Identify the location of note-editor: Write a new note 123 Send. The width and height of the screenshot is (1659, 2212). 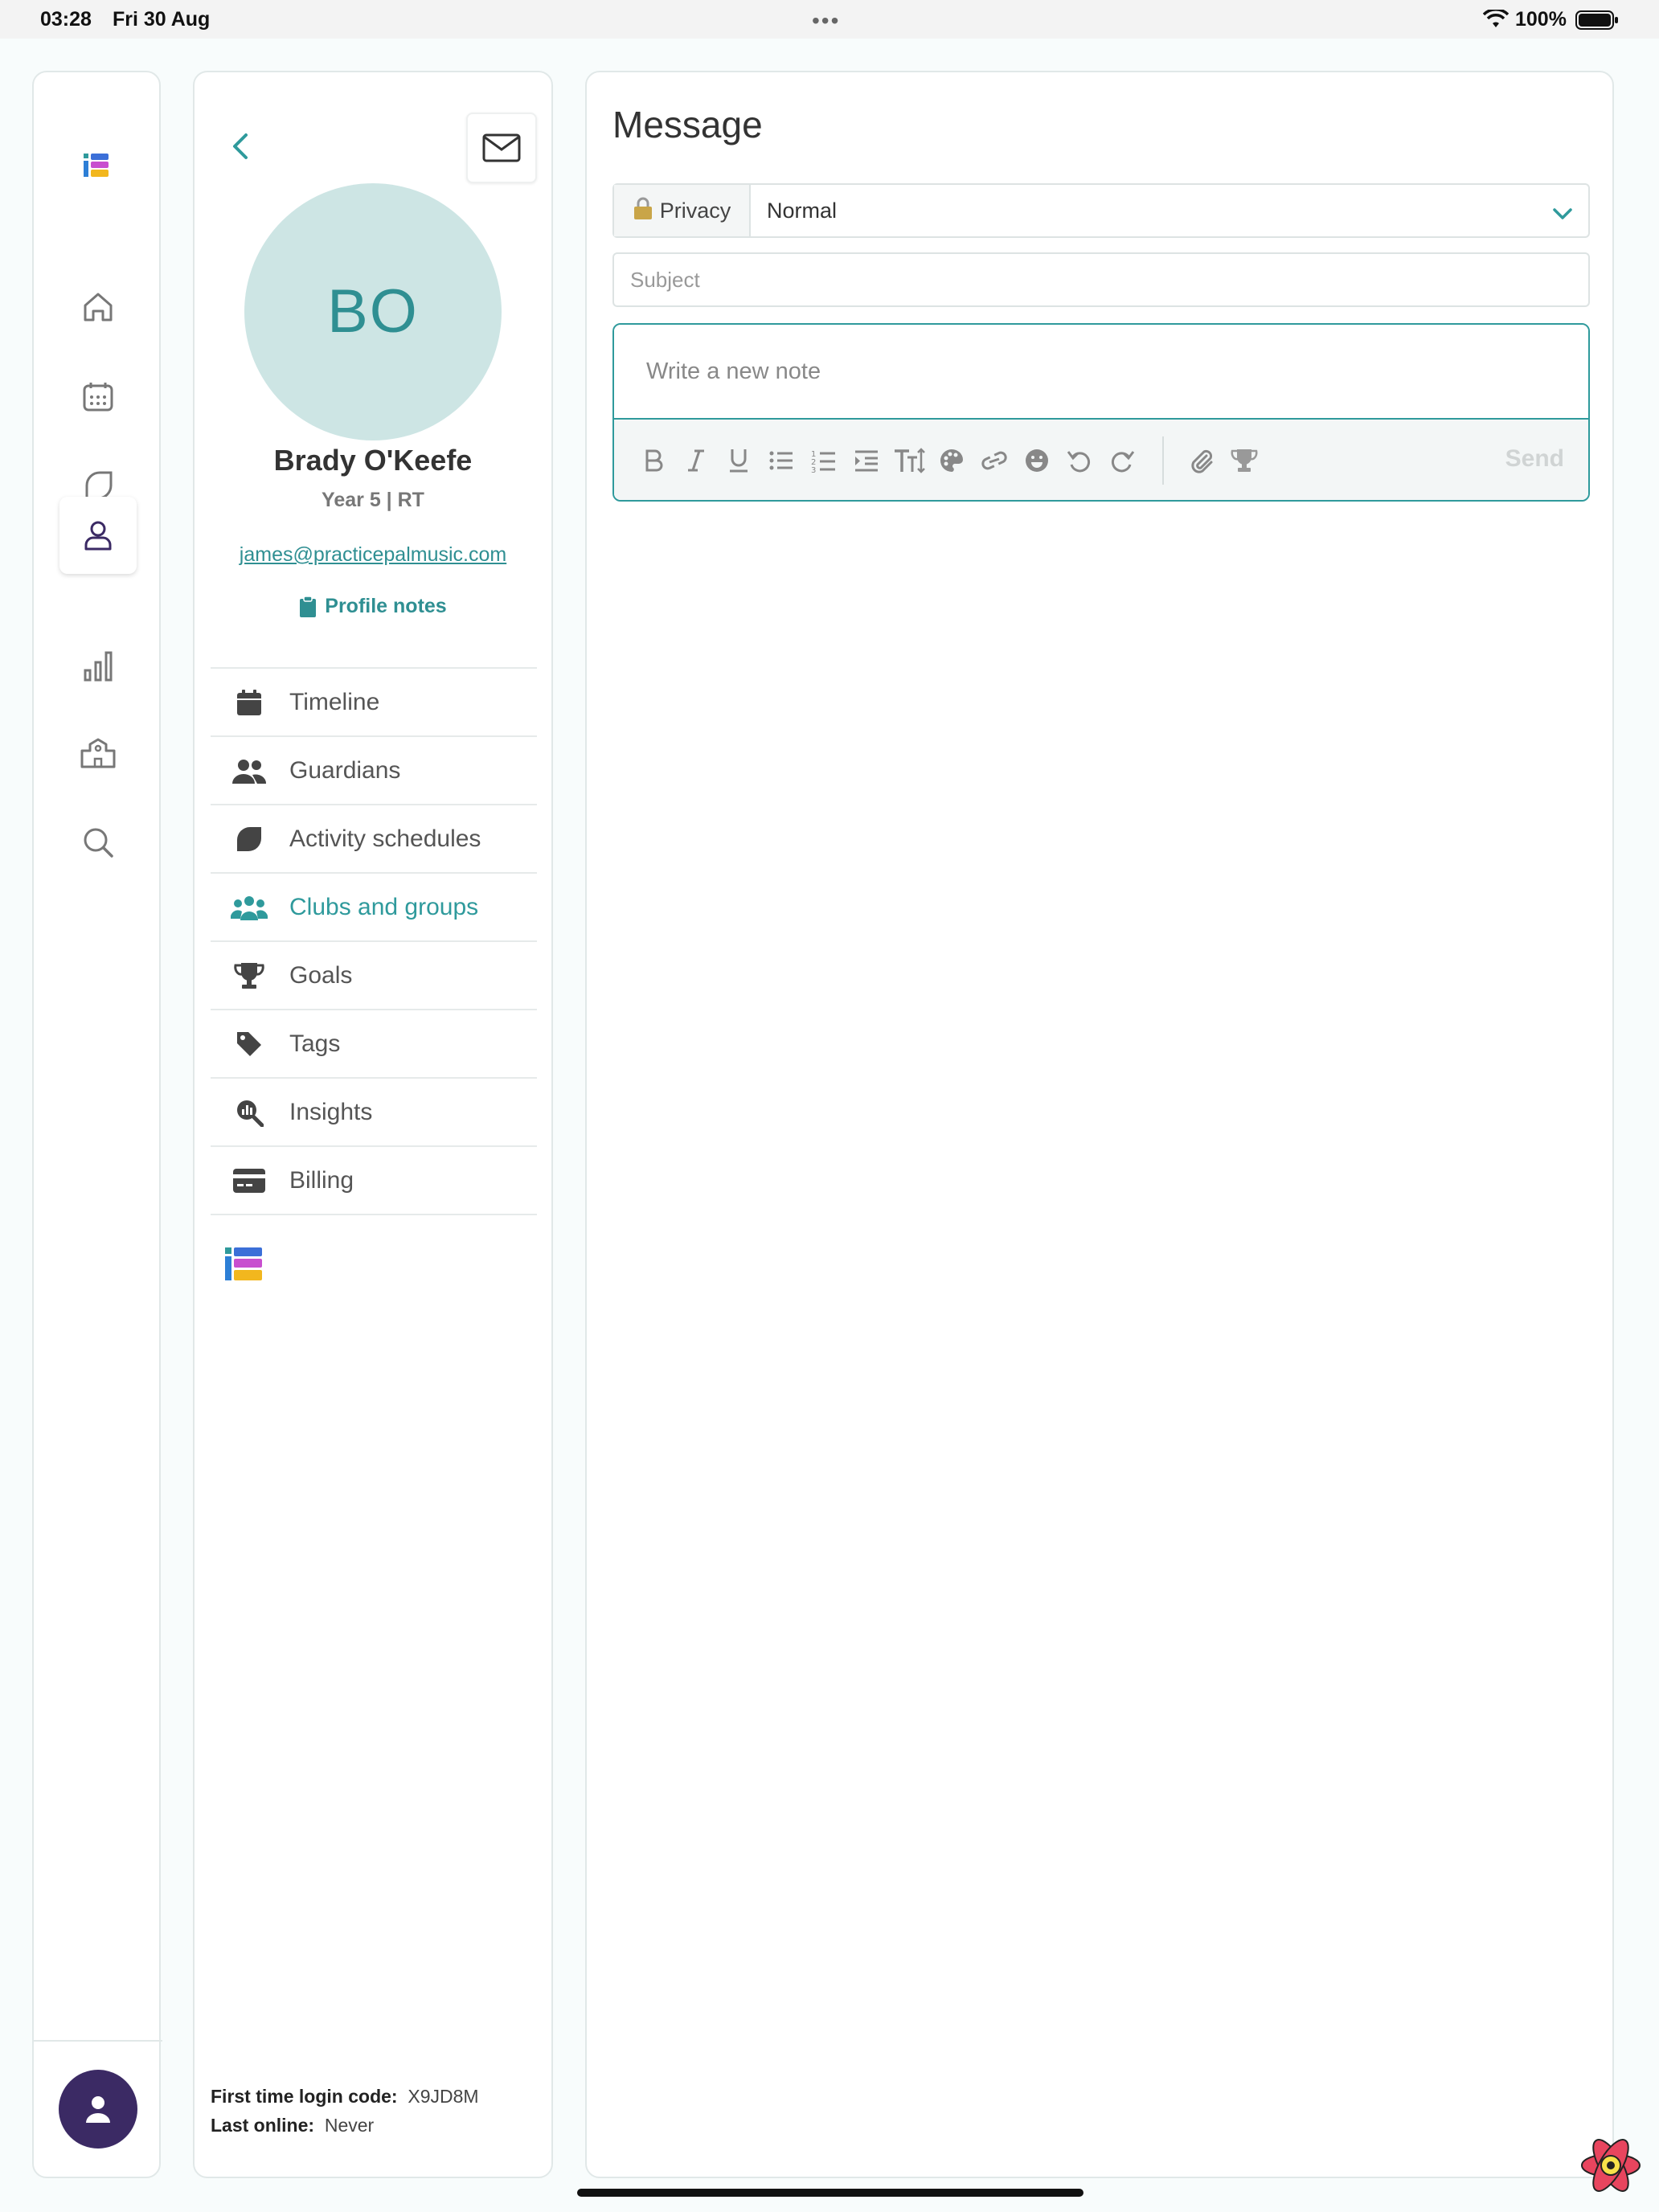
(1101, 412).